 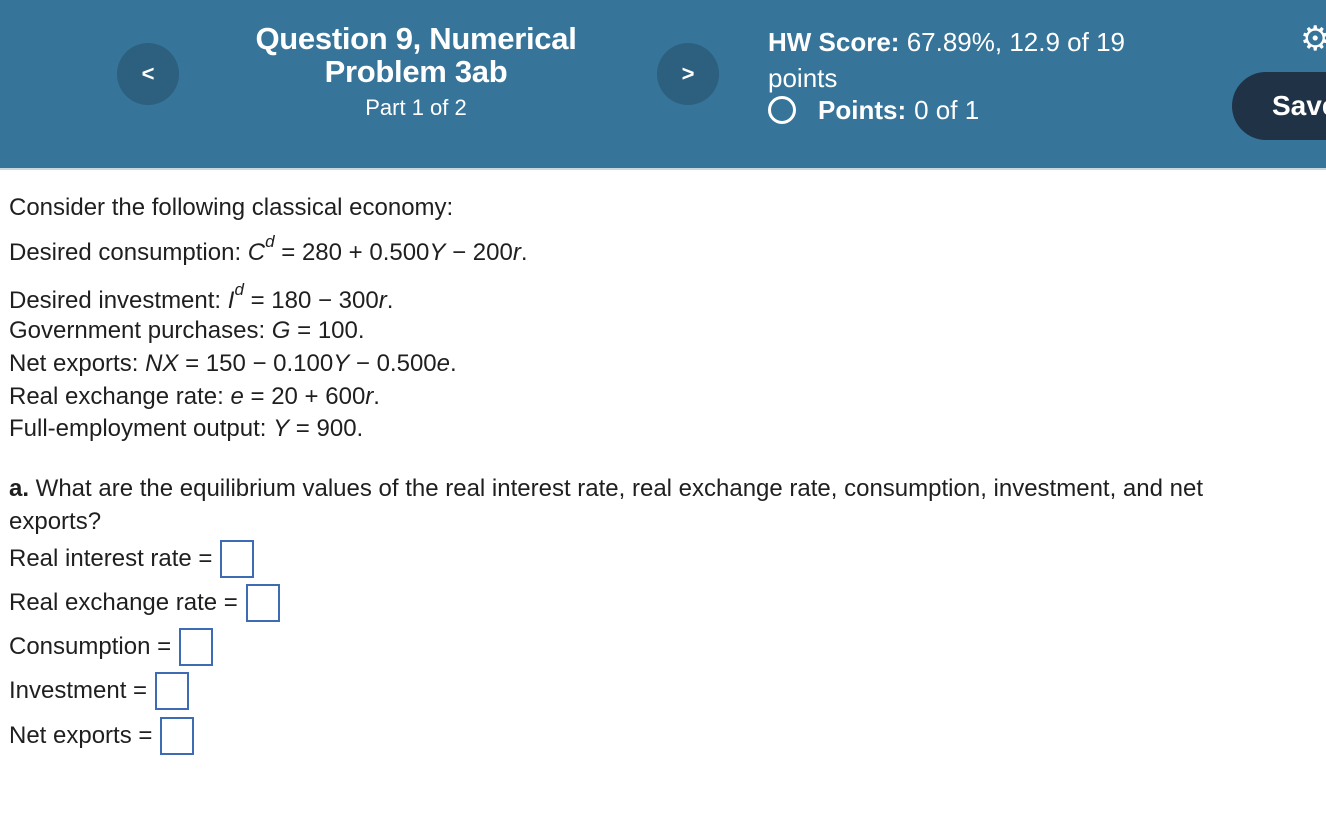 What do you see at coordinates (978, 60) in the screenshot?
I see `hw-score: HW Score: 67.89%, 12.9 of 19 points` at bounding box center [978, 60].